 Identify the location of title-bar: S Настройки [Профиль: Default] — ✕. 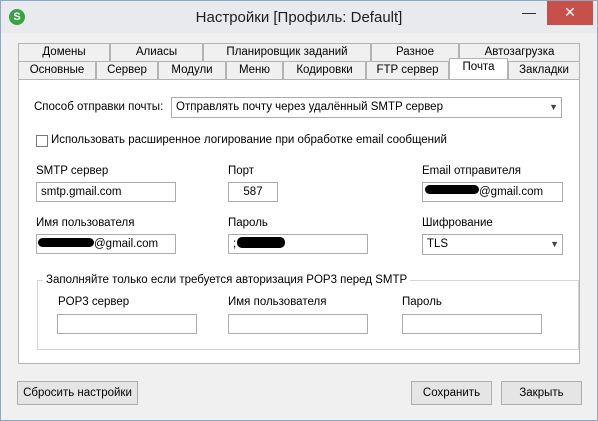
(299, 17).